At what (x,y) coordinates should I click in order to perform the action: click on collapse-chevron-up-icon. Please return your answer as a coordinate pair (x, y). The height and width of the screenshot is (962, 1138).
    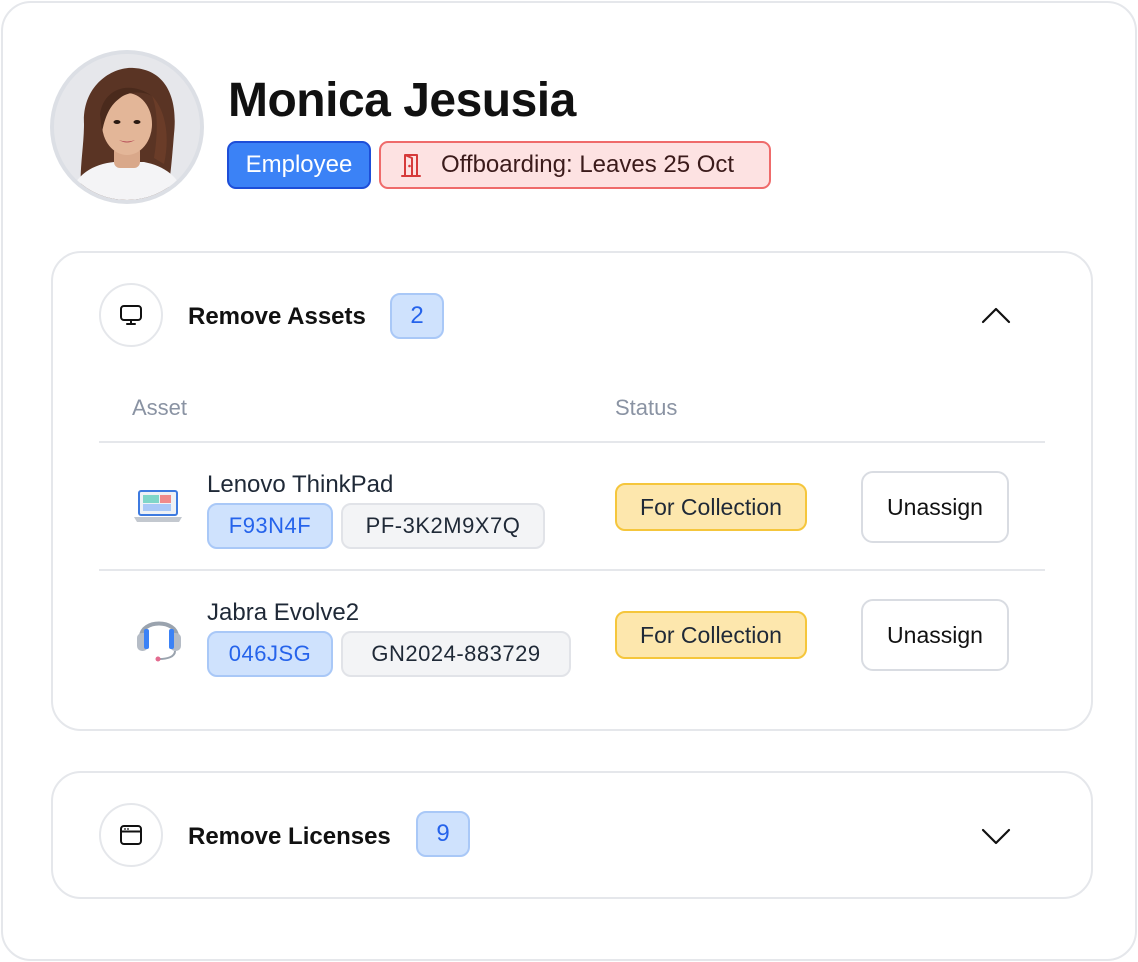
    Looking at the image, I should click on (996, 316).